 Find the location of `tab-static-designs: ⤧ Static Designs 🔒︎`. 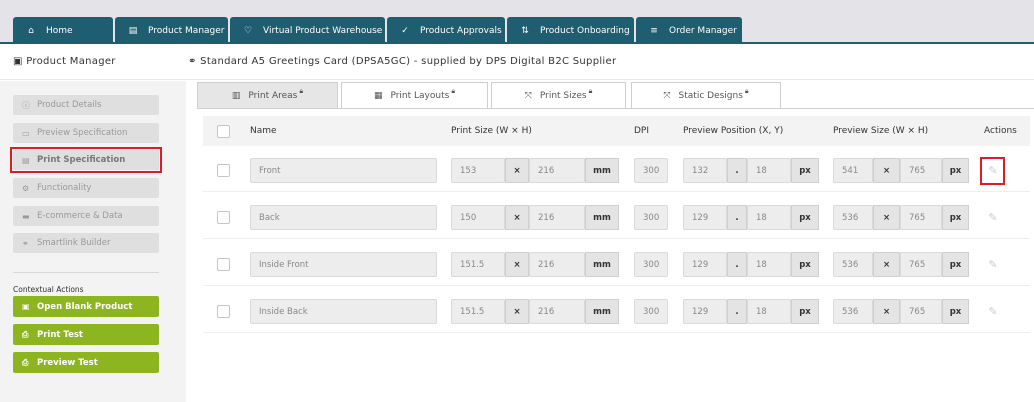

tab-static-designs: ⤧ Static Designs 🔒︎ is located at coordinates (706, 95).